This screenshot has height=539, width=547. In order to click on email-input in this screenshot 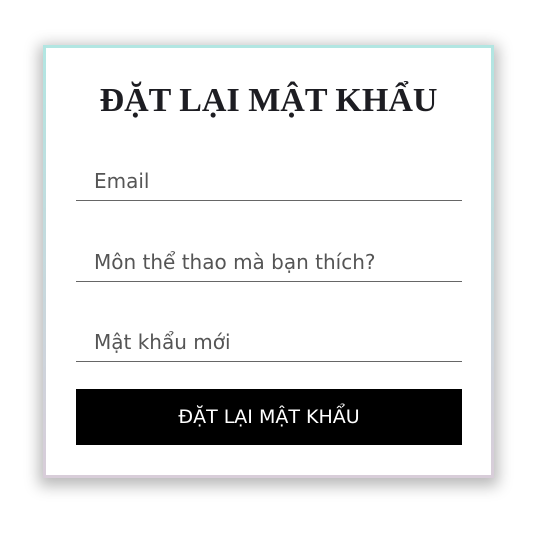, I will do `click(269, 181)`.